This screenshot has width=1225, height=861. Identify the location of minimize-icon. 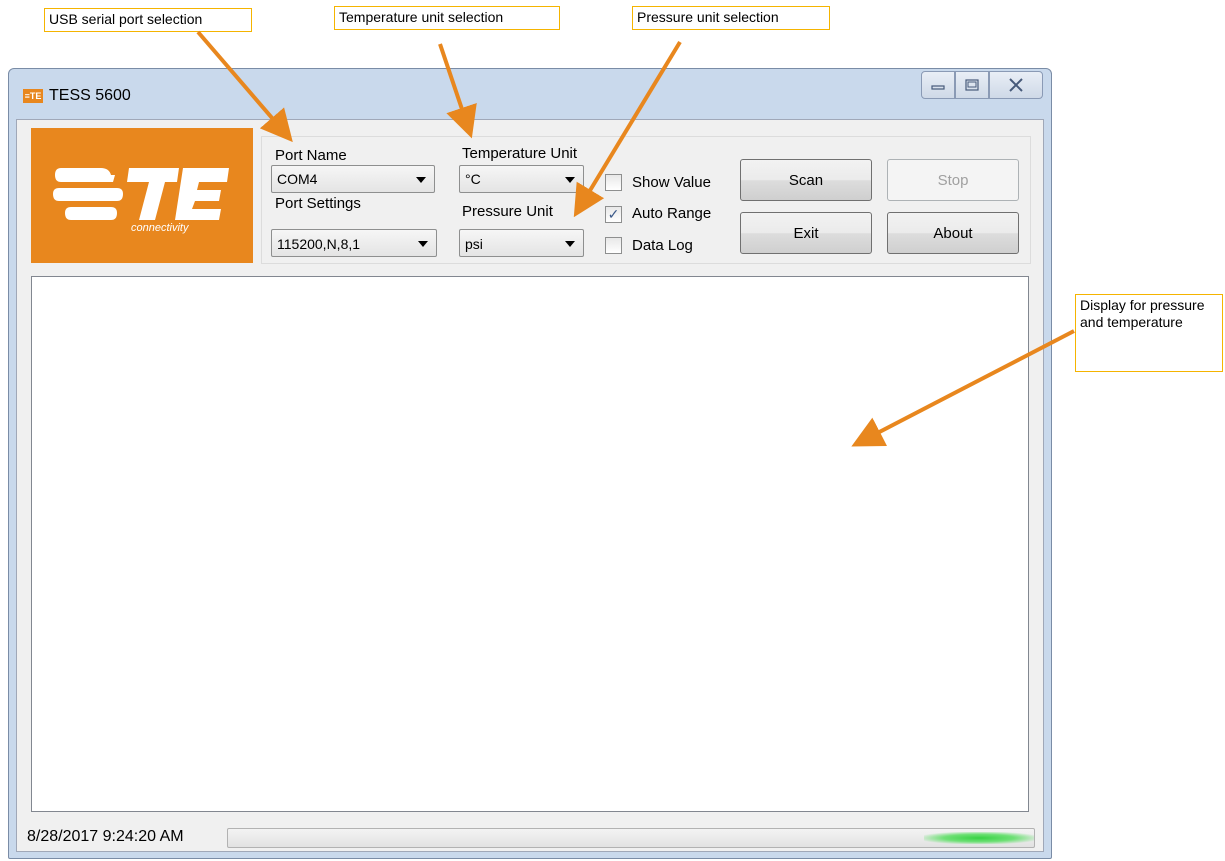
(938, 85).